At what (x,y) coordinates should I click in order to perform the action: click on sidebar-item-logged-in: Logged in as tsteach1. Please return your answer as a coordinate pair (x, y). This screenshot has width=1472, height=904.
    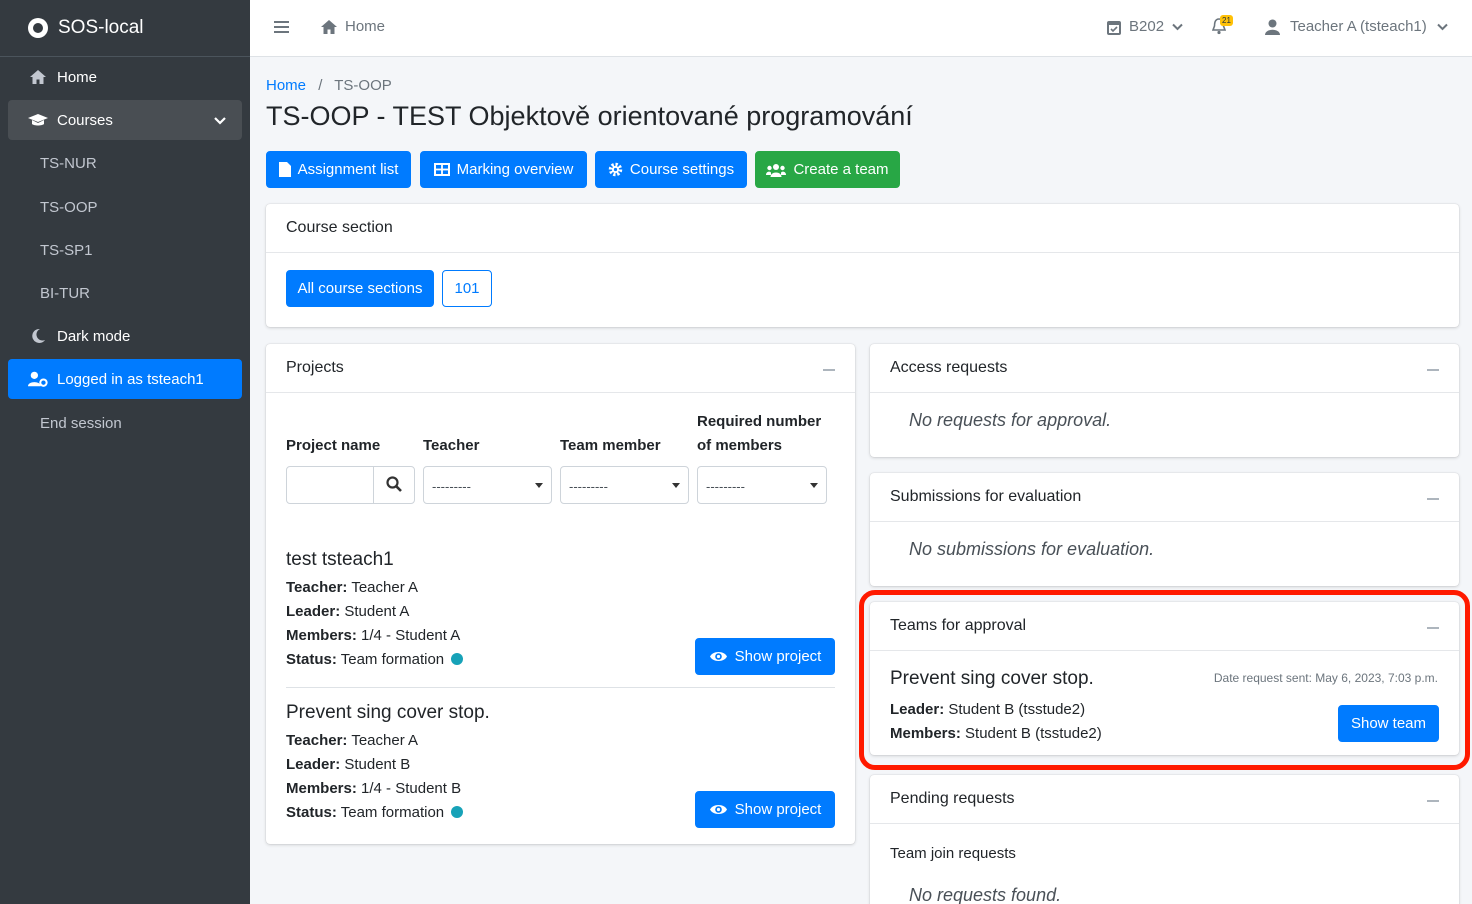
    Looking at the image, I should click on (125, 379).